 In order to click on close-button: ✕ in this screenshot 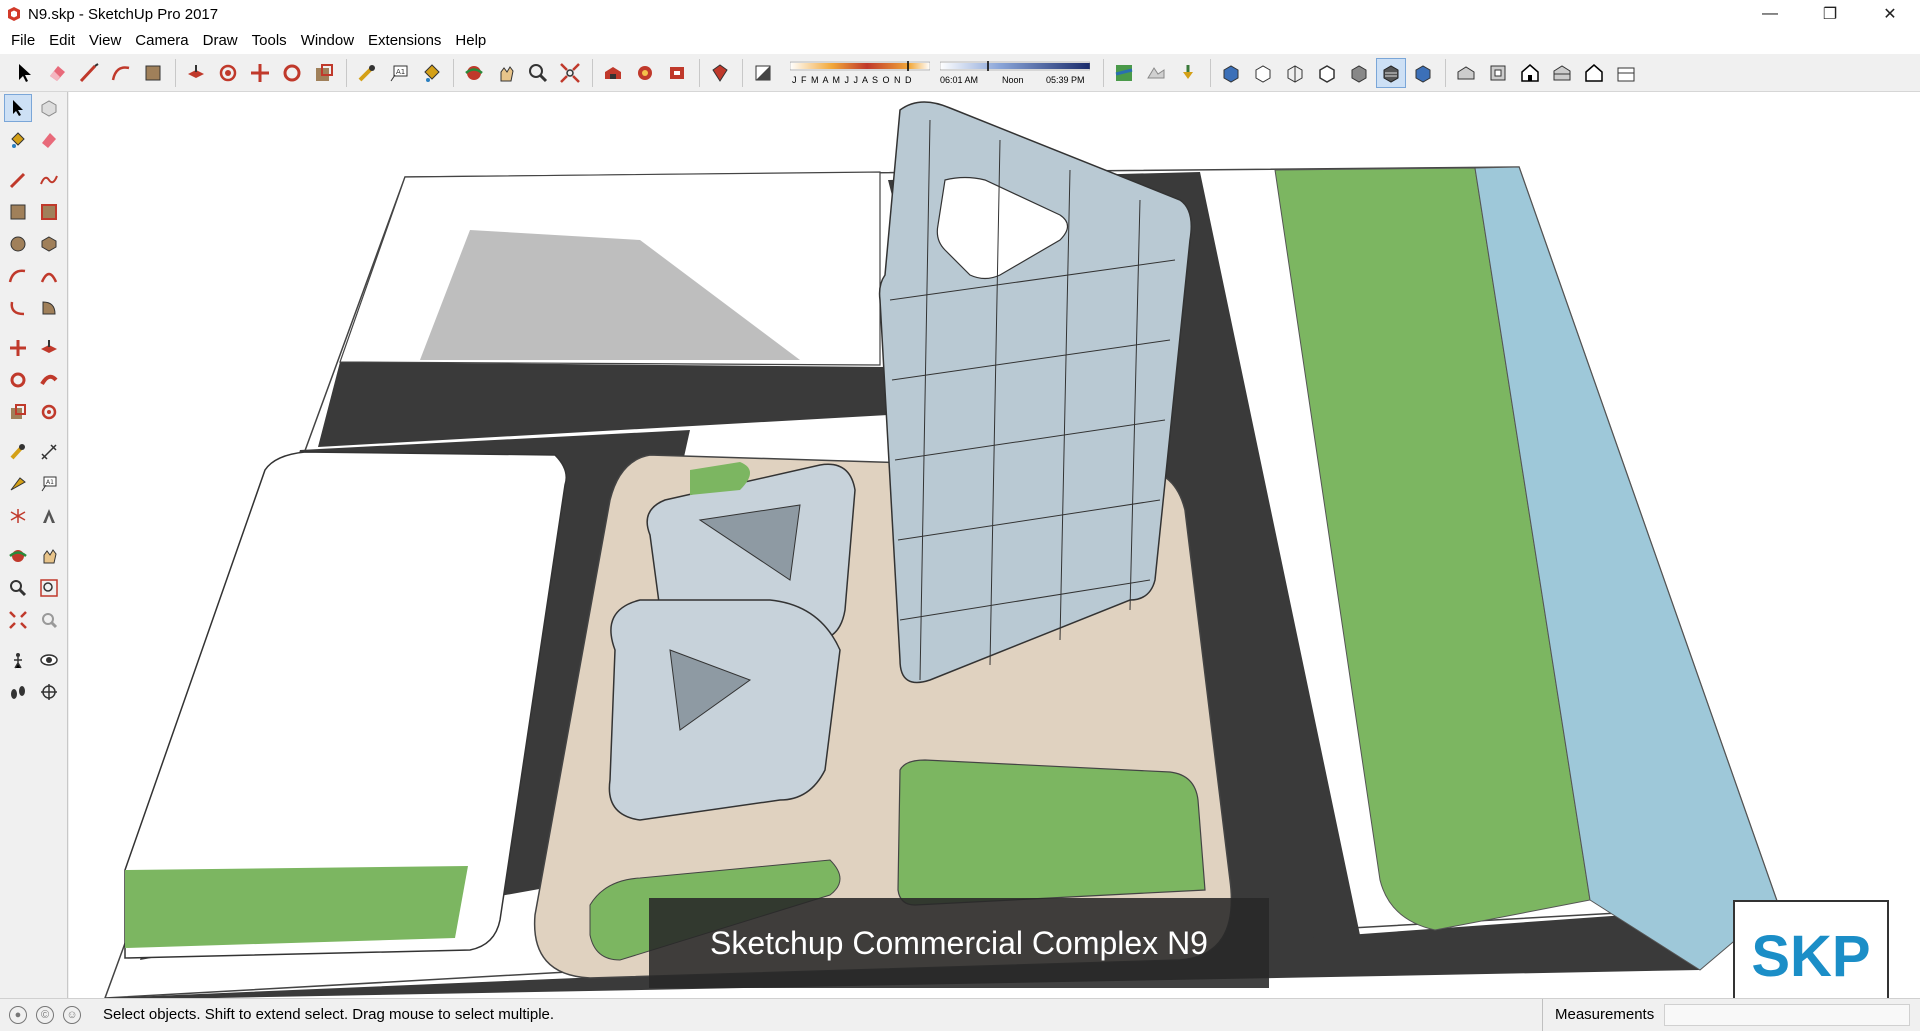, I will do `click(1890, 14)`.